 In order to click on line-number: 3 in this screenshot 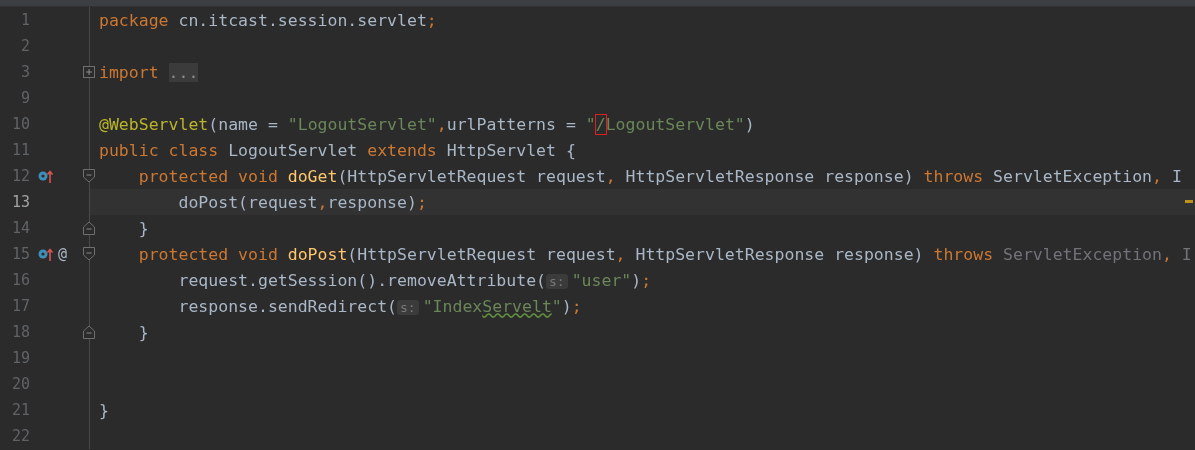, I will do `click(24, 72)`.